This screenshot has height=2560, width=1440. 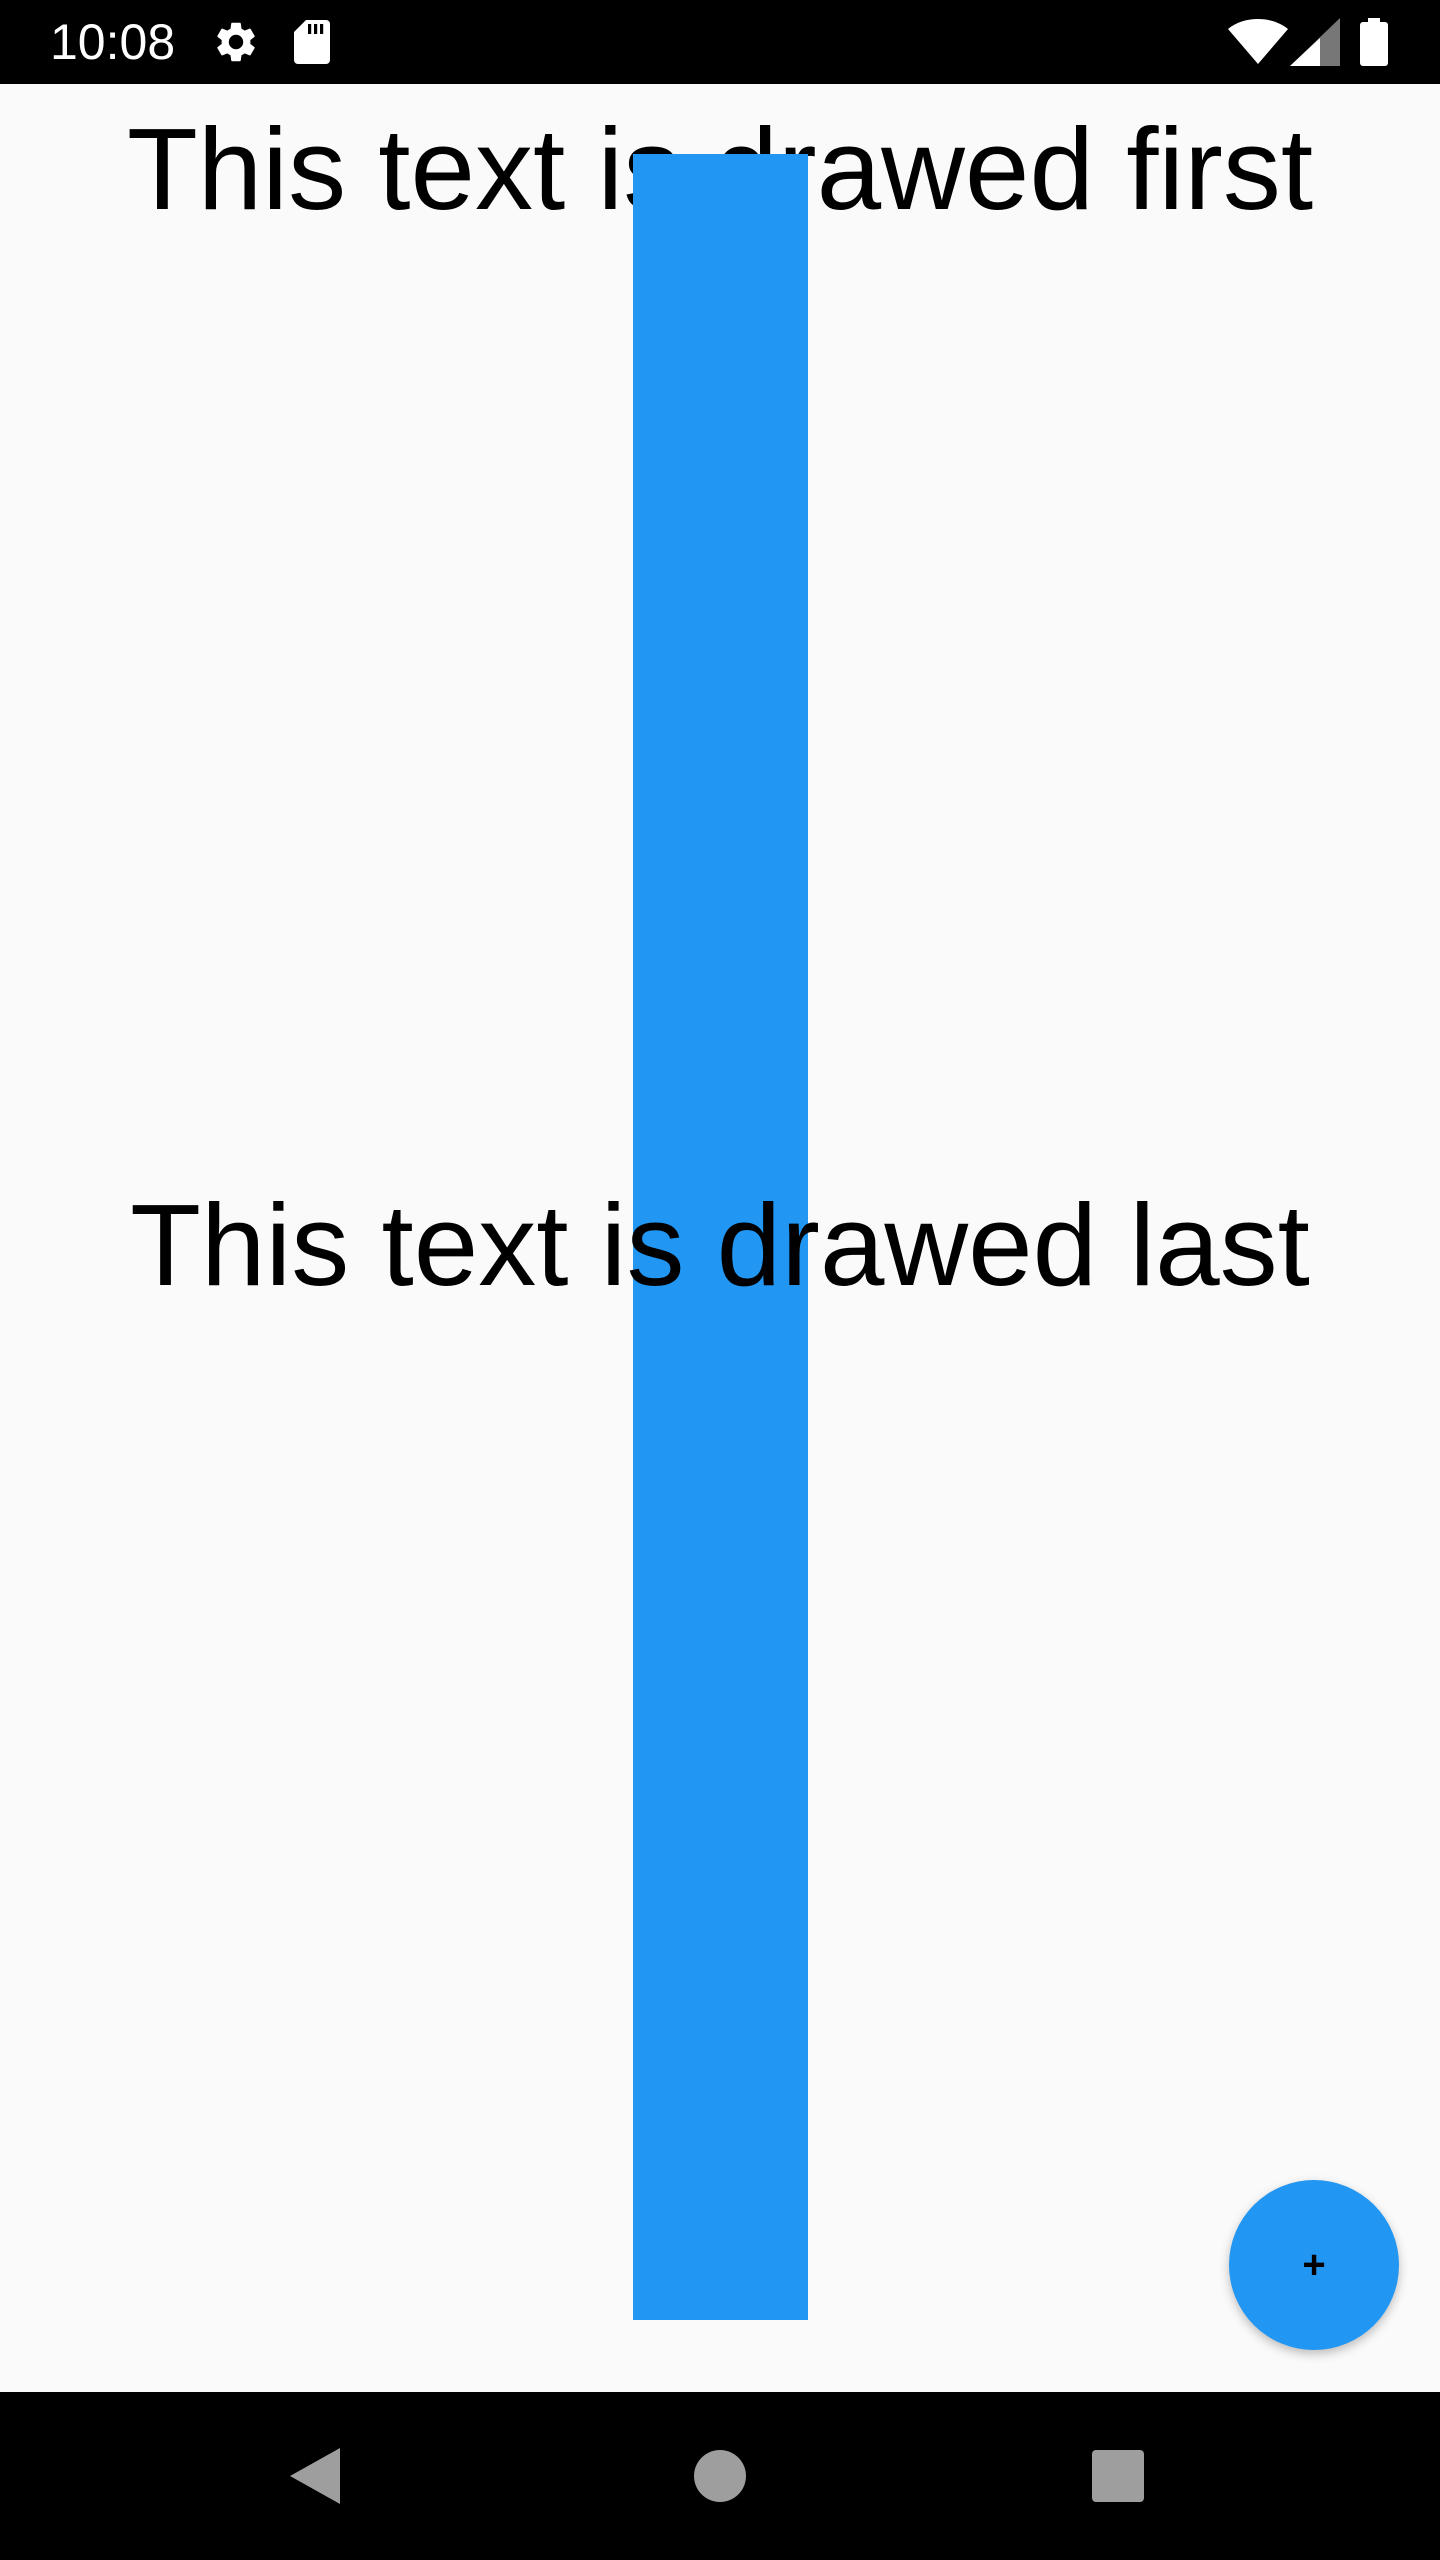 I want to click on plus-icon: +, so click(x=1314, y=2265).